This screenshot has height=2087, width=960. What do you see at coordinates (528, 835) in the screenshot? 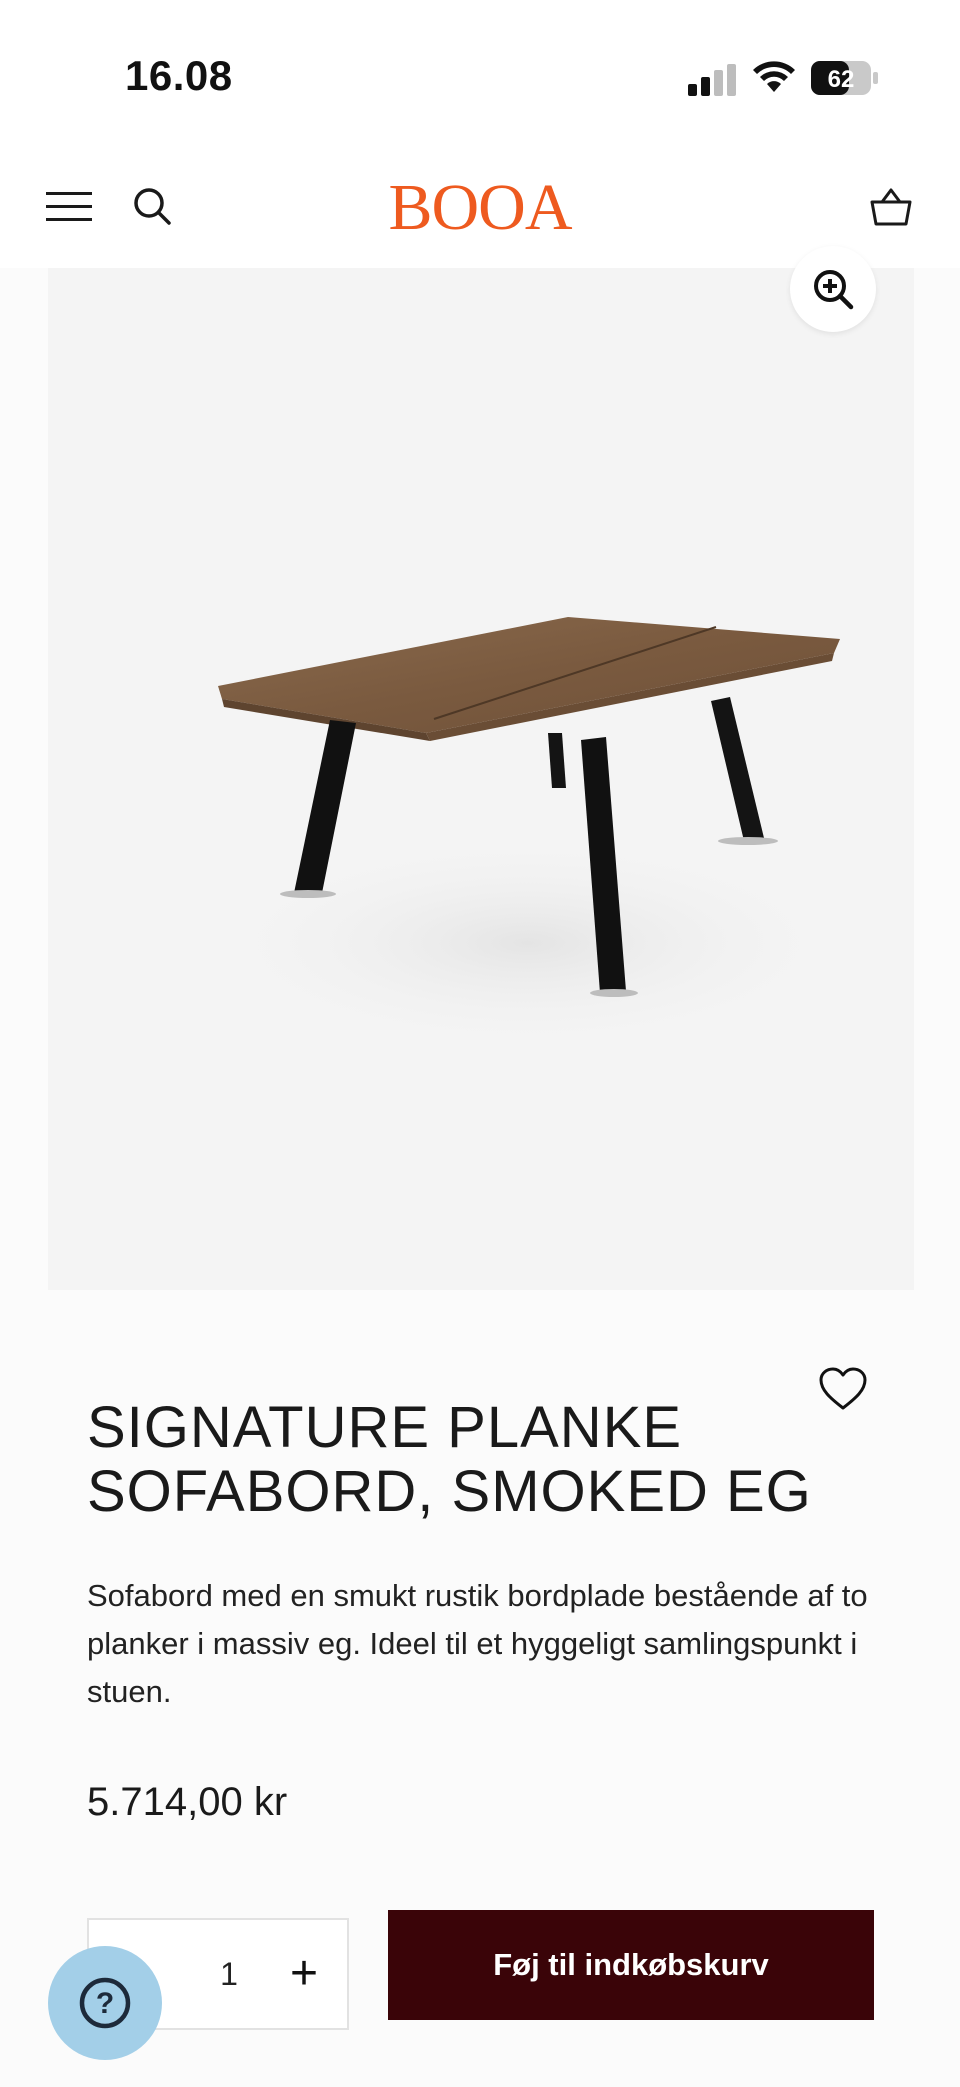
I see `coffee-table-image` at bounding box center [528, 835].